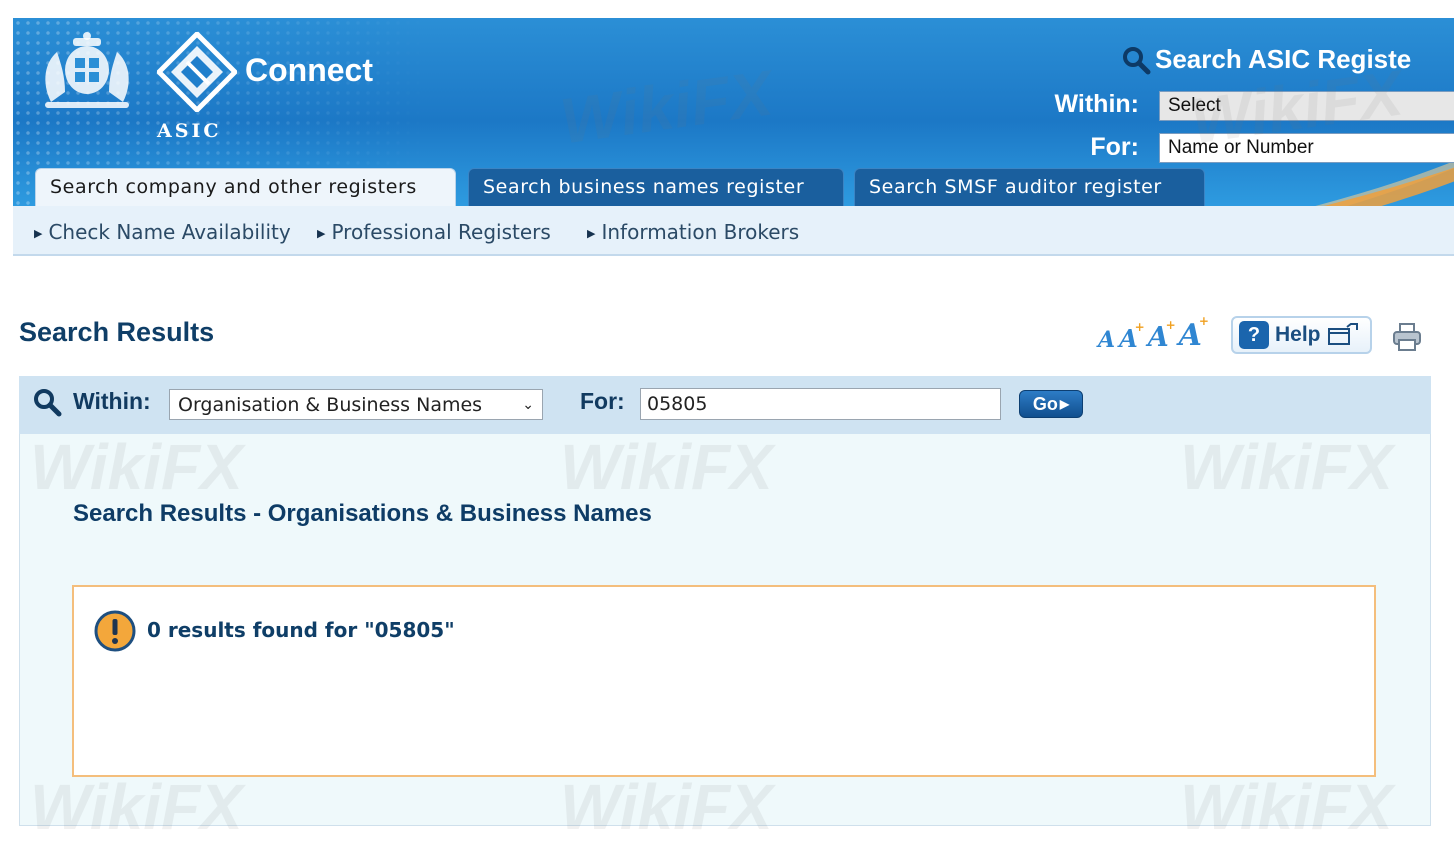 This screenshot has height=844, width=1454. What do you see at coordinates (1132, 336) in the screenshot?
I see `font-size-medium-icon: A +` at bounding box center [1132, 336].